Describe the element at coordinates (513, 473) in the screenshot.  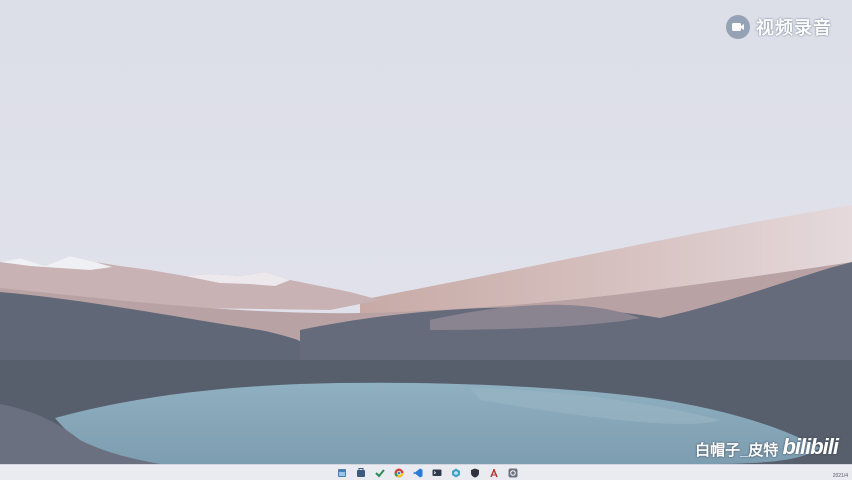
I see `settings-icon` at that location.